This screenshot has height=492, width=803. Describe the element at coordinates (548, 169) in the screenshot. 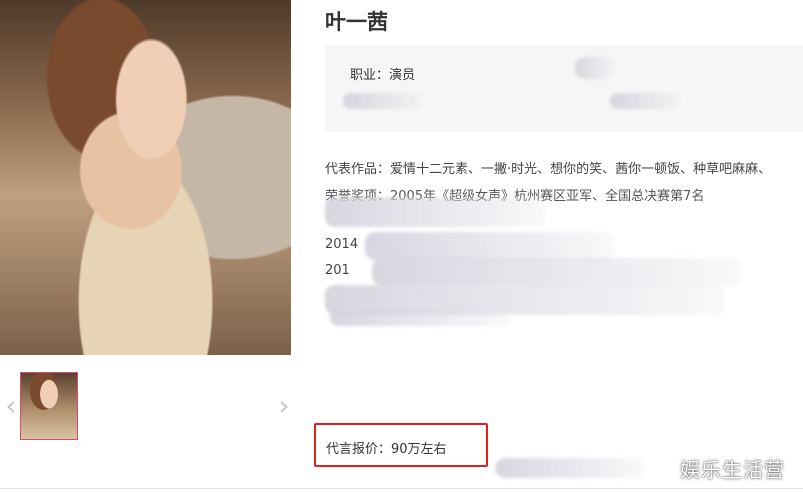

I see `representative-works: 代表作品：爱情十二元素、一撇·时光、想你的笑、茜你一顿饭、种草吧麻麻、` at that location.